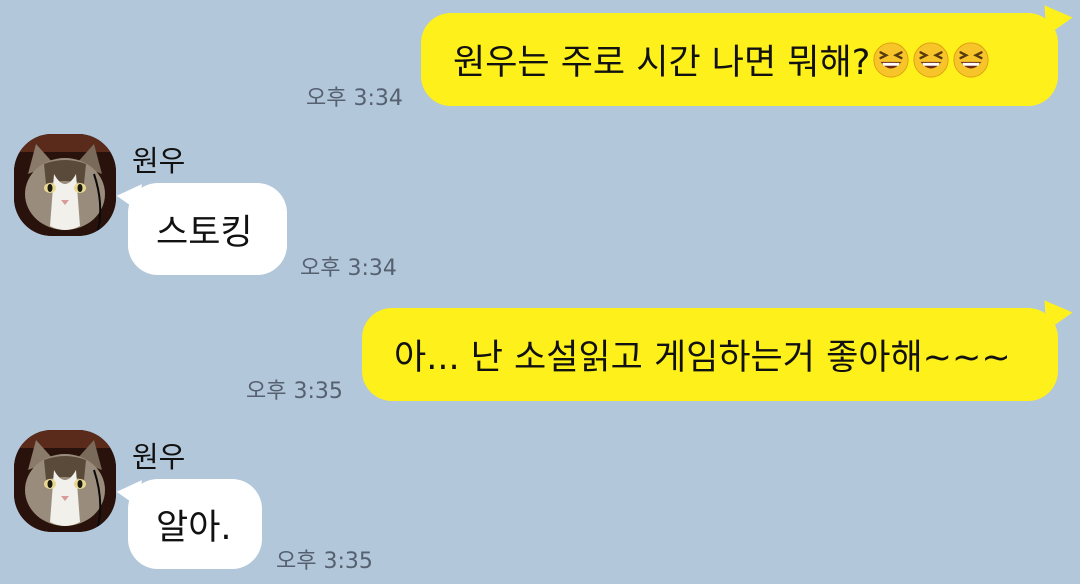  What do you see at coordinates (662, 63) in the screenshot?
I see `message-text: 원우는 주로 시간 나면 뭐해?` at bounding box center [662, 63].